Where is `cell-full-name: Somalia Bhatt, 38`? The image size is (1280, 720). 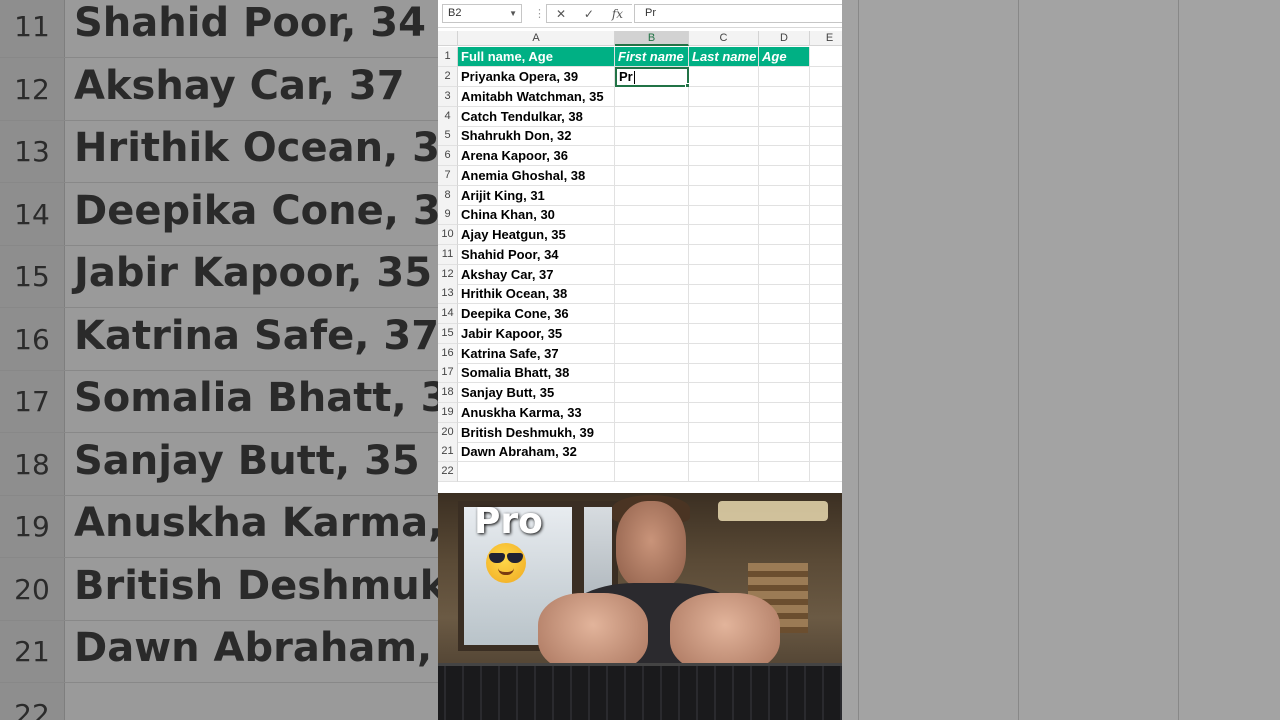 cell-full-name: Somalia Bhatt, 38 is located at coordinates (536, 373).